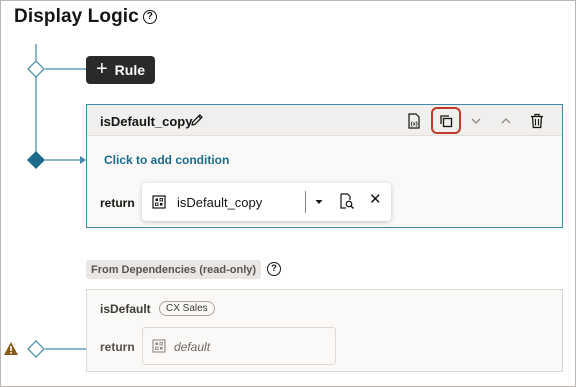 This screenshot has width=576, height=387. What do you see at coordinates (506, 121) in the screenshot?
I see `chevron-up-icon` at bounding box center [506, 121].